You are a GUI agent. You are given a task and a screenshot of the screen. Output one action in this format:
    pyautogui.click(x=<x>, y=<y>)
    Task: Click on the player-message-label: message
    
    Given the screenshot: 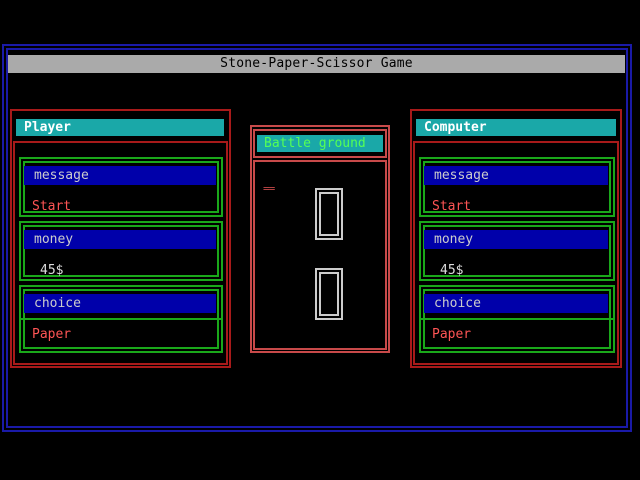 What is the action you would take?
    pyautogui.click(x=120, y=175)
    